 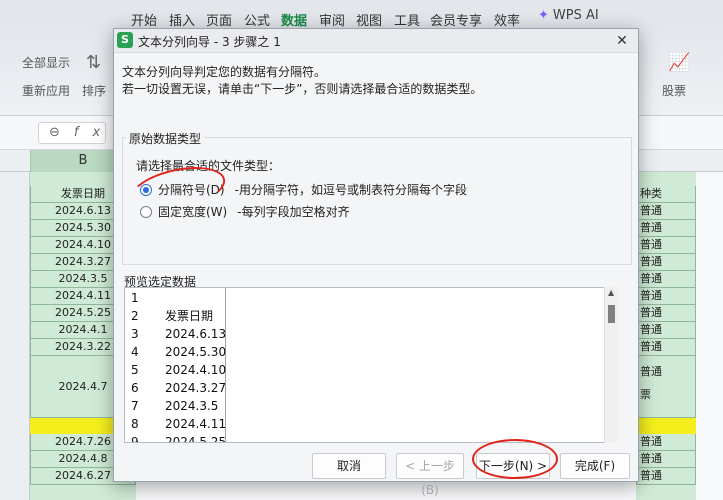 What do you see at coordinates (666, 194) in the screenshot?
I see `cell: 种类` at bounding box center [666, 194].